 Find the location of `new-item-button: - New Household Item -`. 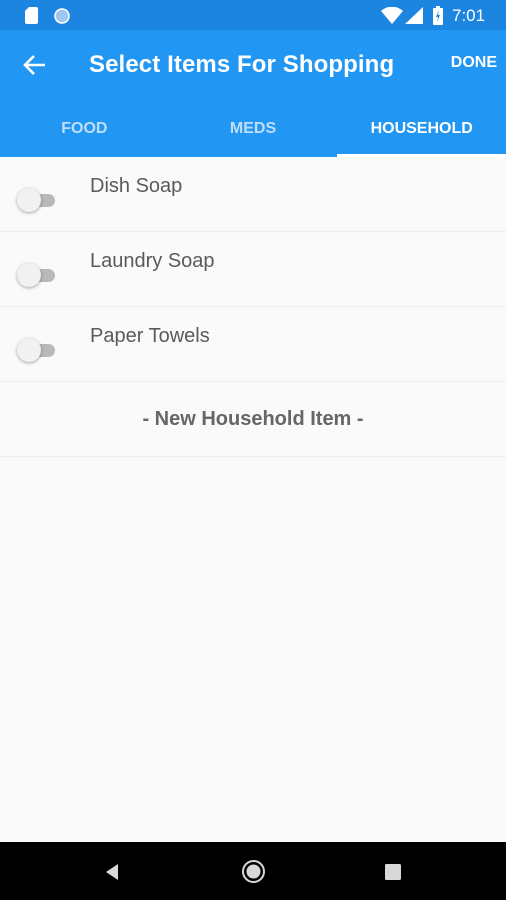

new-item-button: - New Household Item - is located at coordinates (253, 419).